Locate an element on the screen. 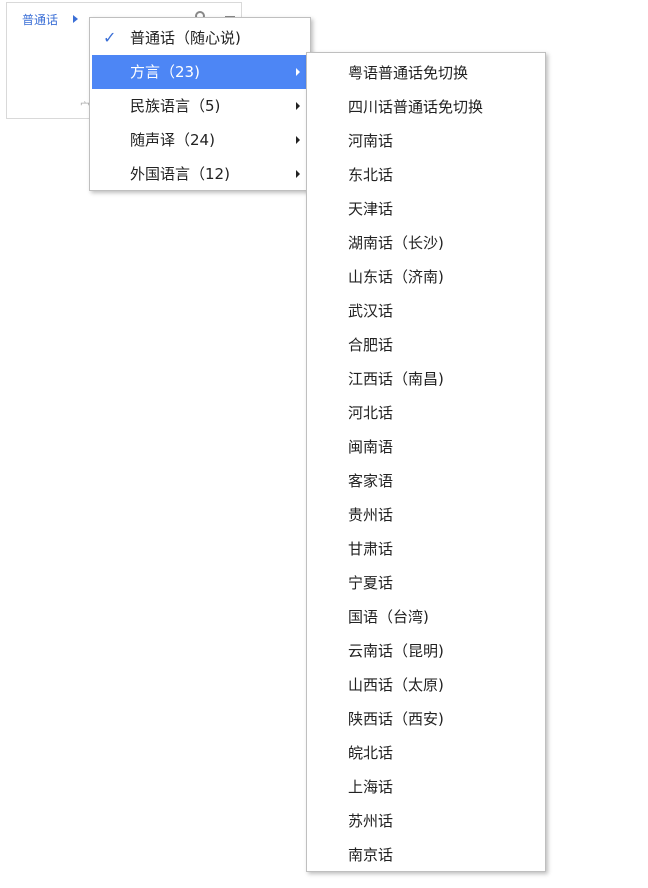 This screenshot has width=648, height=888. submenu-item-label: 云南话（昆明) is located at coordinates (396, 651).